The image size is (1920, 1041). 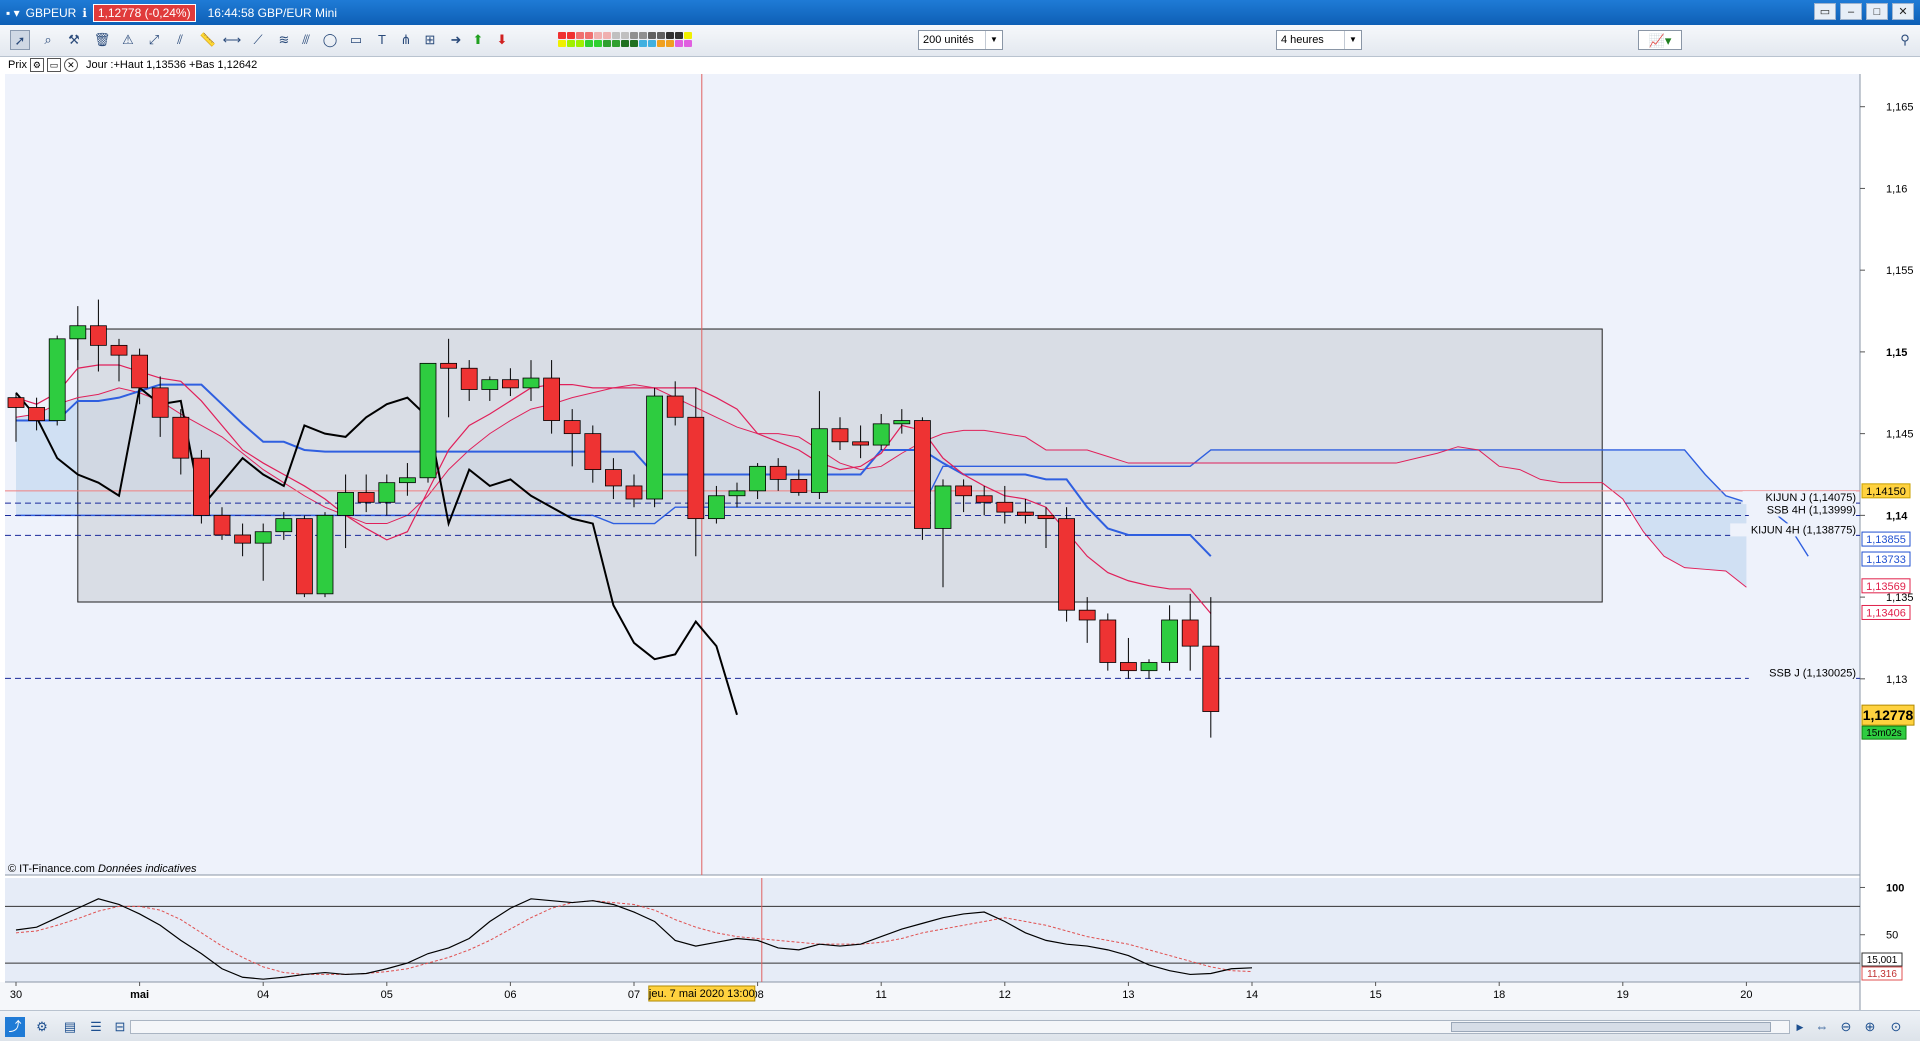 What do you see at coordinates (1870, 1027) in the screenshot?
I see `zoom-in-icon: ⊕` at bounding box center [1870, 1027].